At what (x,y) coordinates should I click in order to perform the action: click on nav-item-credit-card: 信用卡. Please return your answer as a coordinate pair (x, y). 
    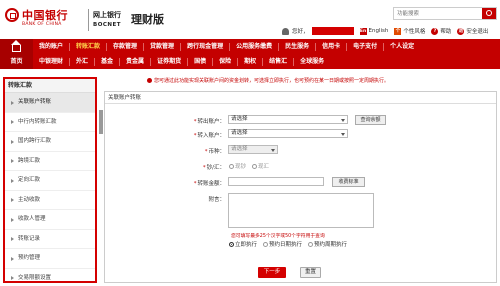
    Looking at the image, I should click on (332, 46).